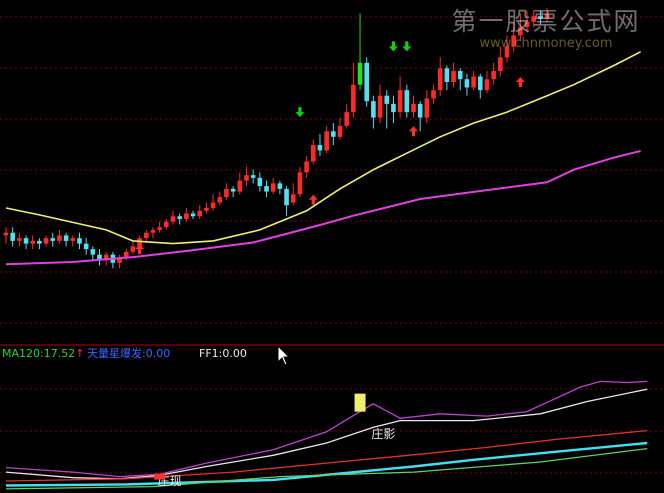  I want to click on indicator-line-ind_green, so click(326, 468).